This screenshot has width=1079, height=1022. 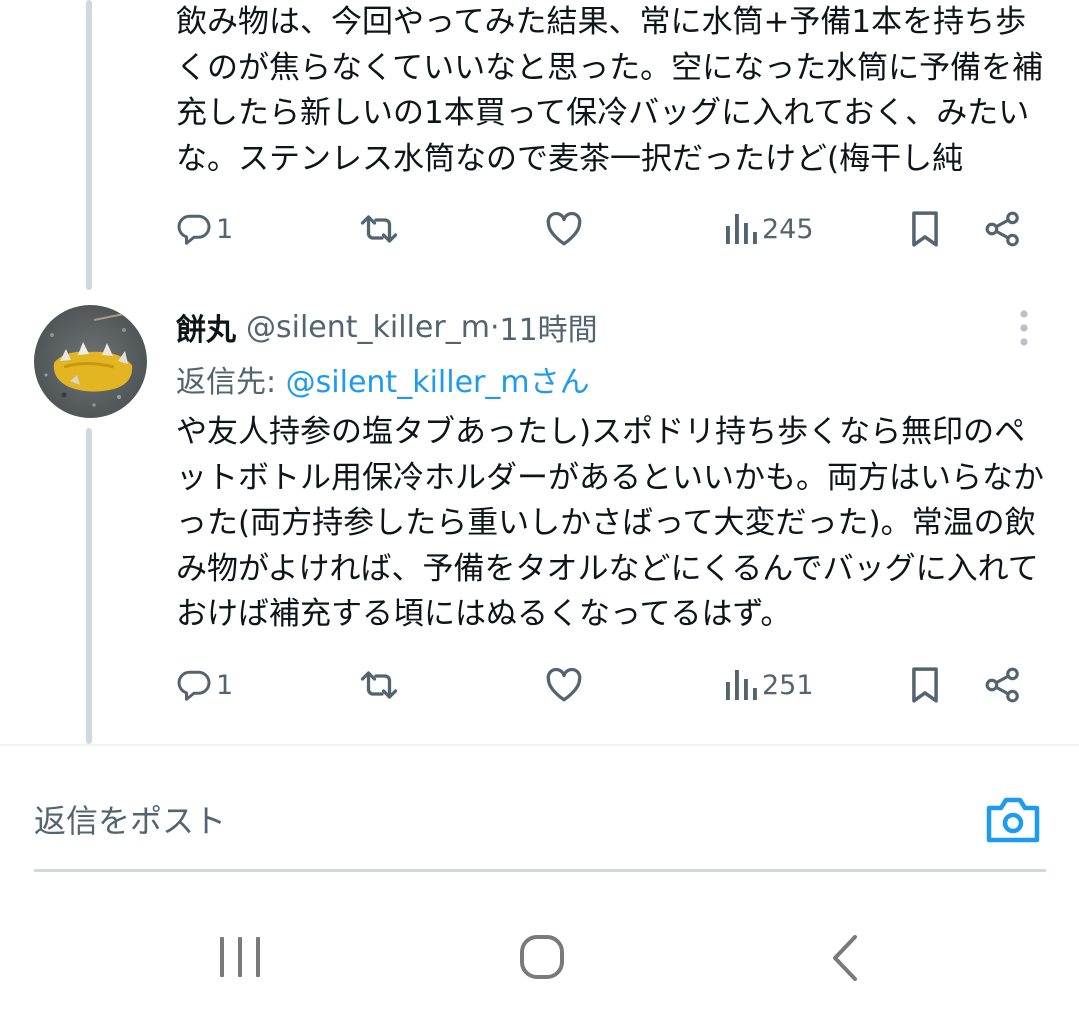 I want to click on tweet-time: 11時間, so click(x=548, y=327).